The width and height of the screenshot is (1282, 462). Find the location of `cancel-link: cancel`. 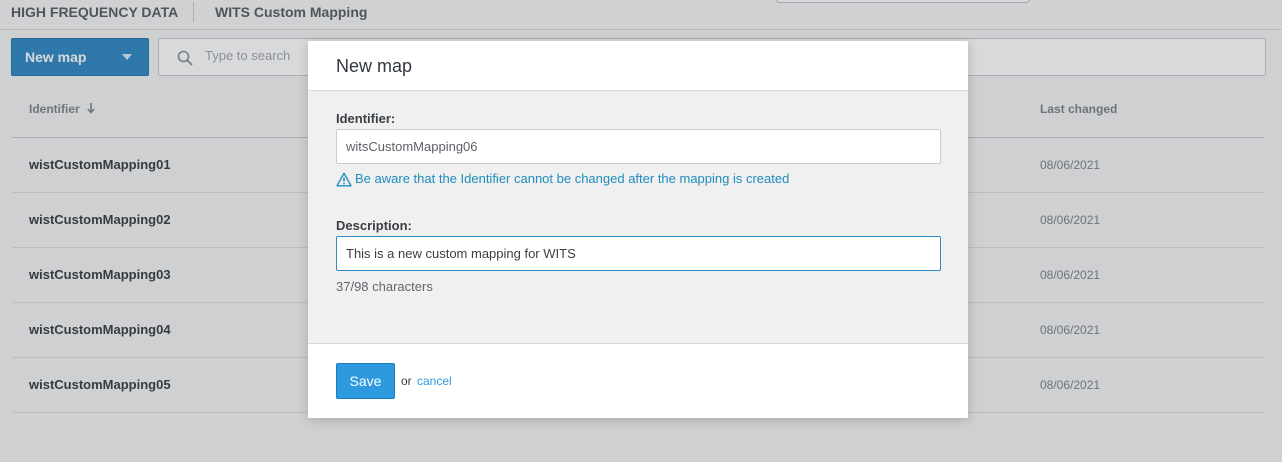

cancel-link: cancel is located at coordinates (434, 381).